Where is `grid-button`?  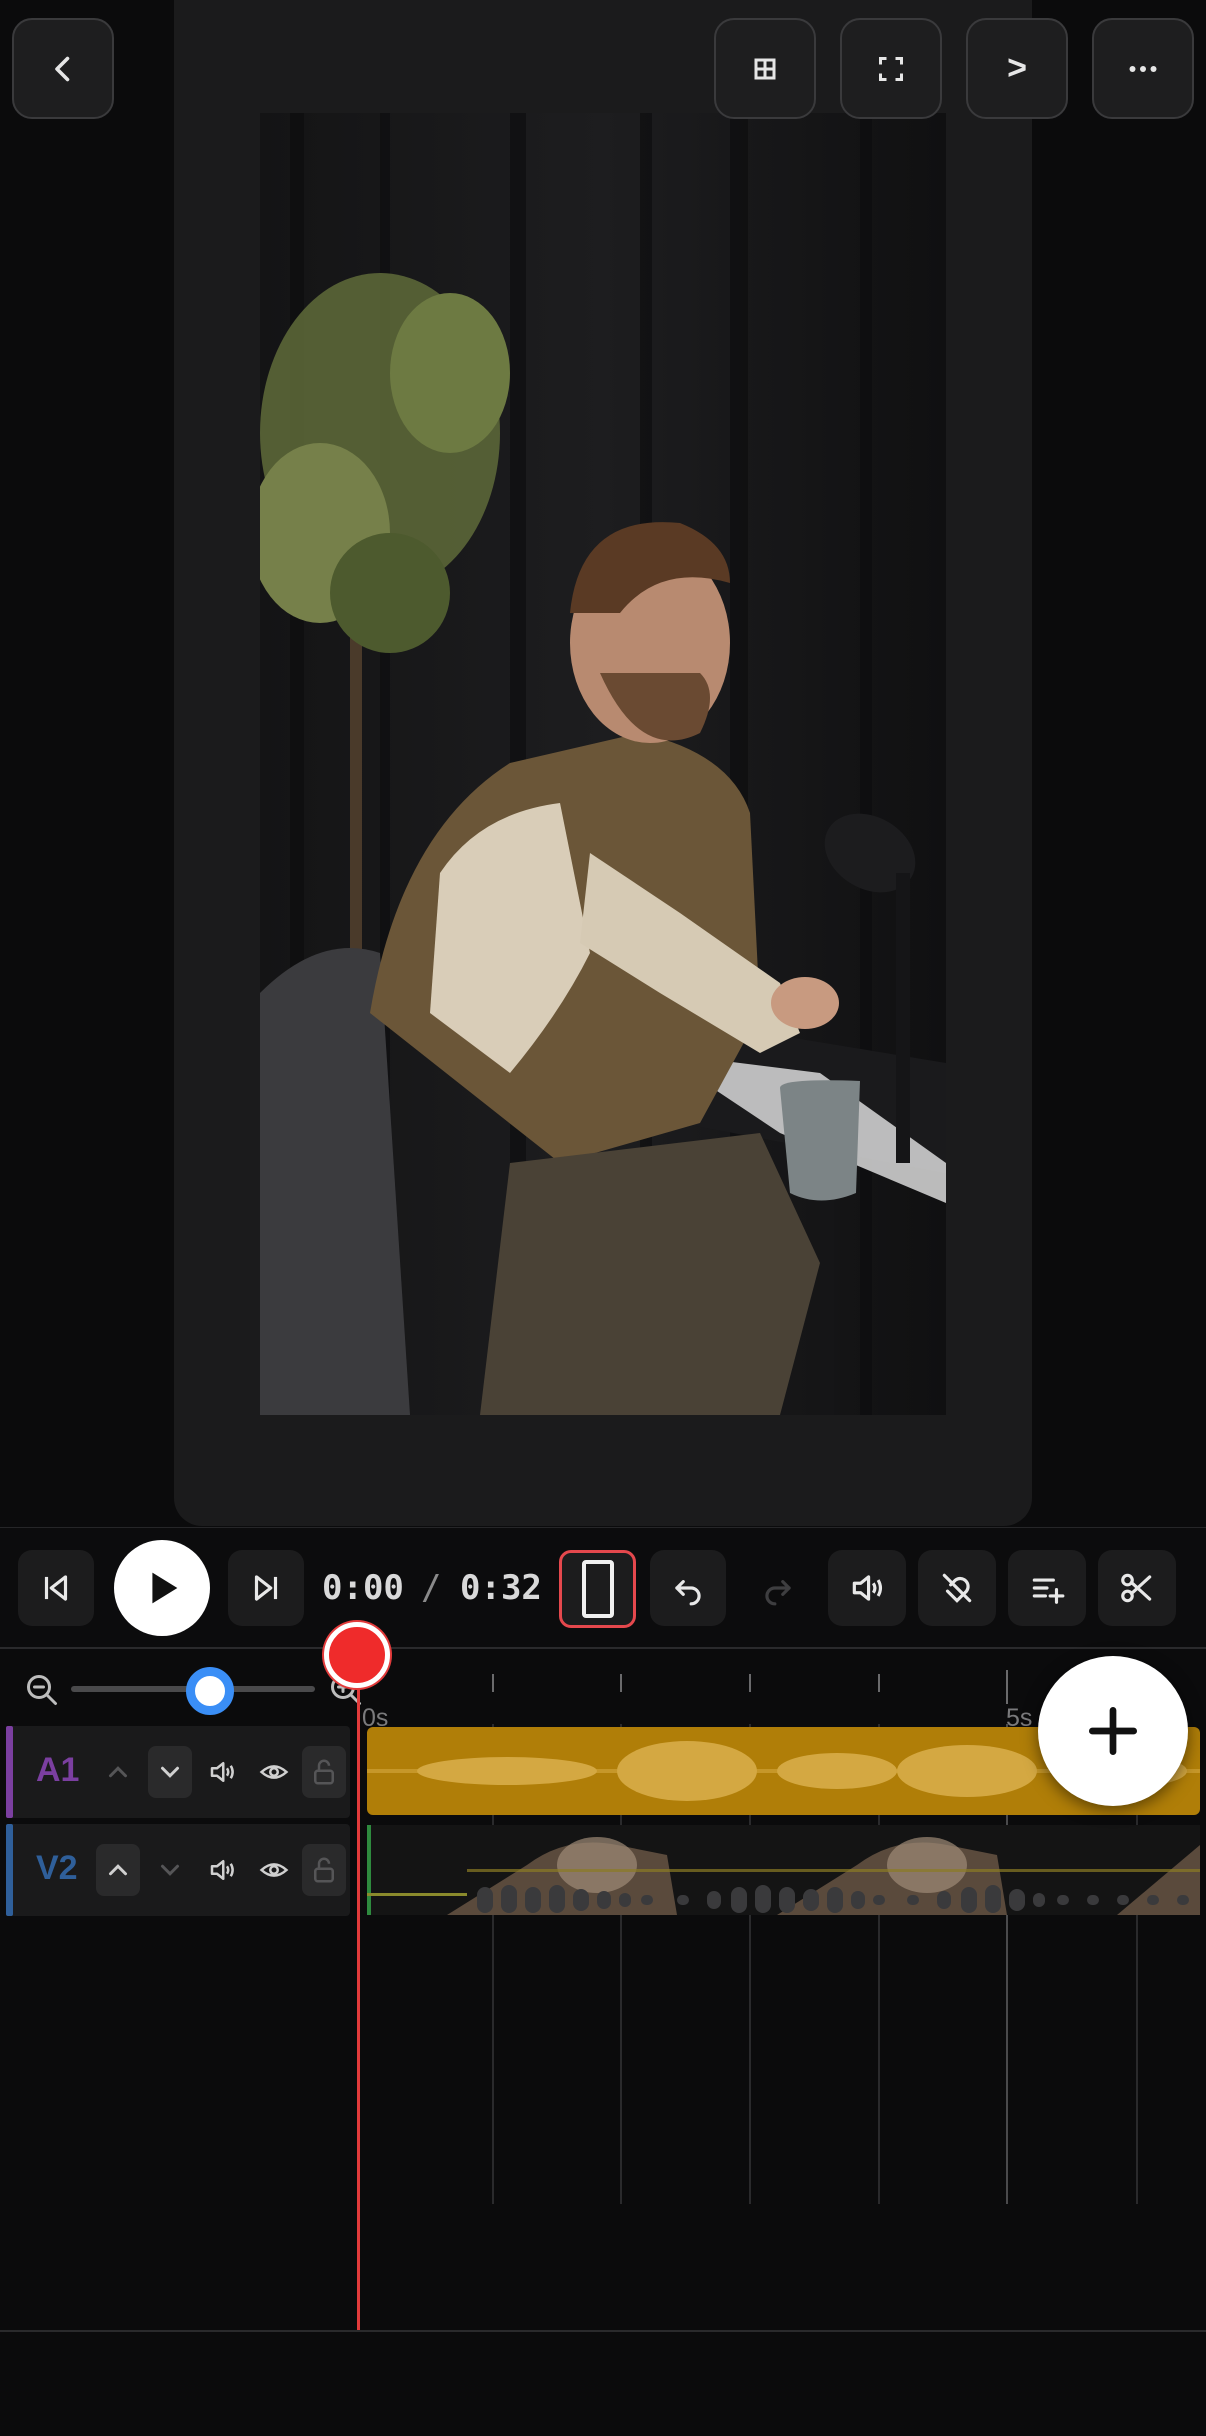
grid-button is located at coordinates (765, 68).